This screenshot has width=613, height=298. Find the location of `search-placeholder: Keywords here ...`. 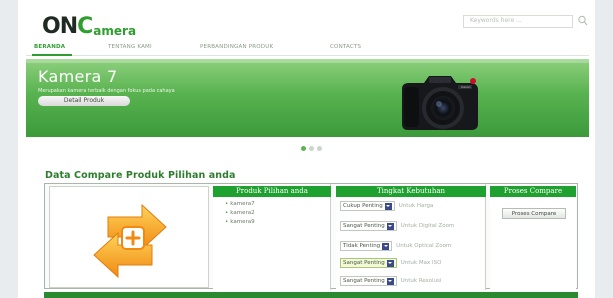

search-placeholder: Keywords here ... is located at coordinates (496, 20).